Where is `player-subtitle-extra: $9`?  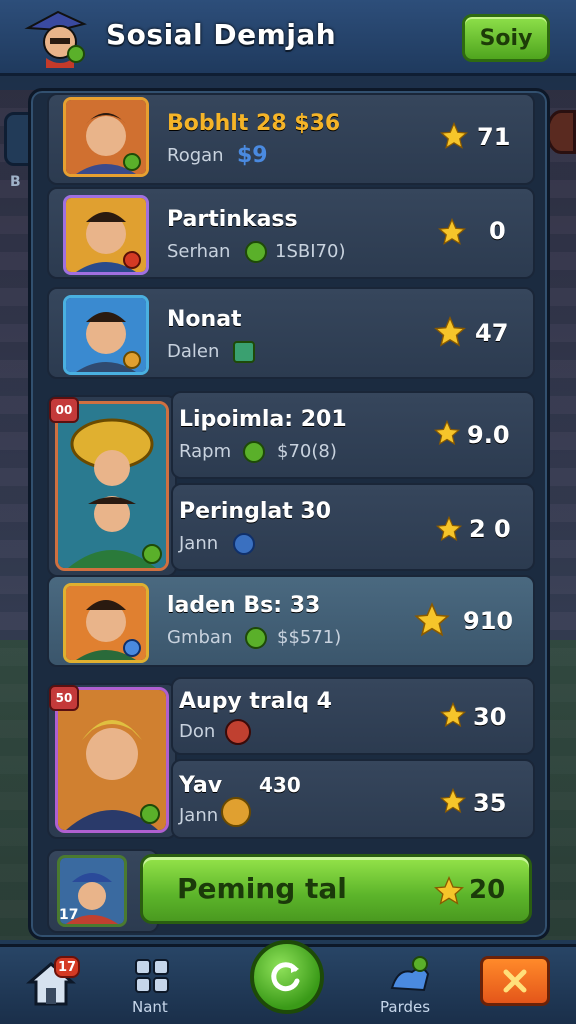
player-subtitle-extra: $9 is located at coordinates (252, 155).